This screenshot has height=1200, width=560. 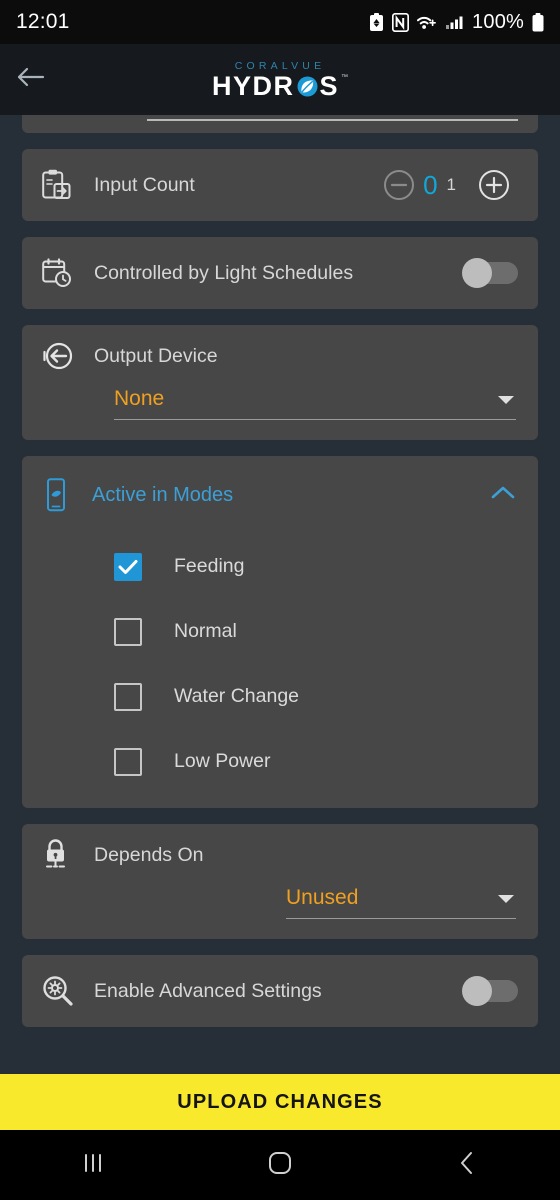 I want to click on hydros-logo: CORALVUE HYDR S ™, so click(x=280, y=79).